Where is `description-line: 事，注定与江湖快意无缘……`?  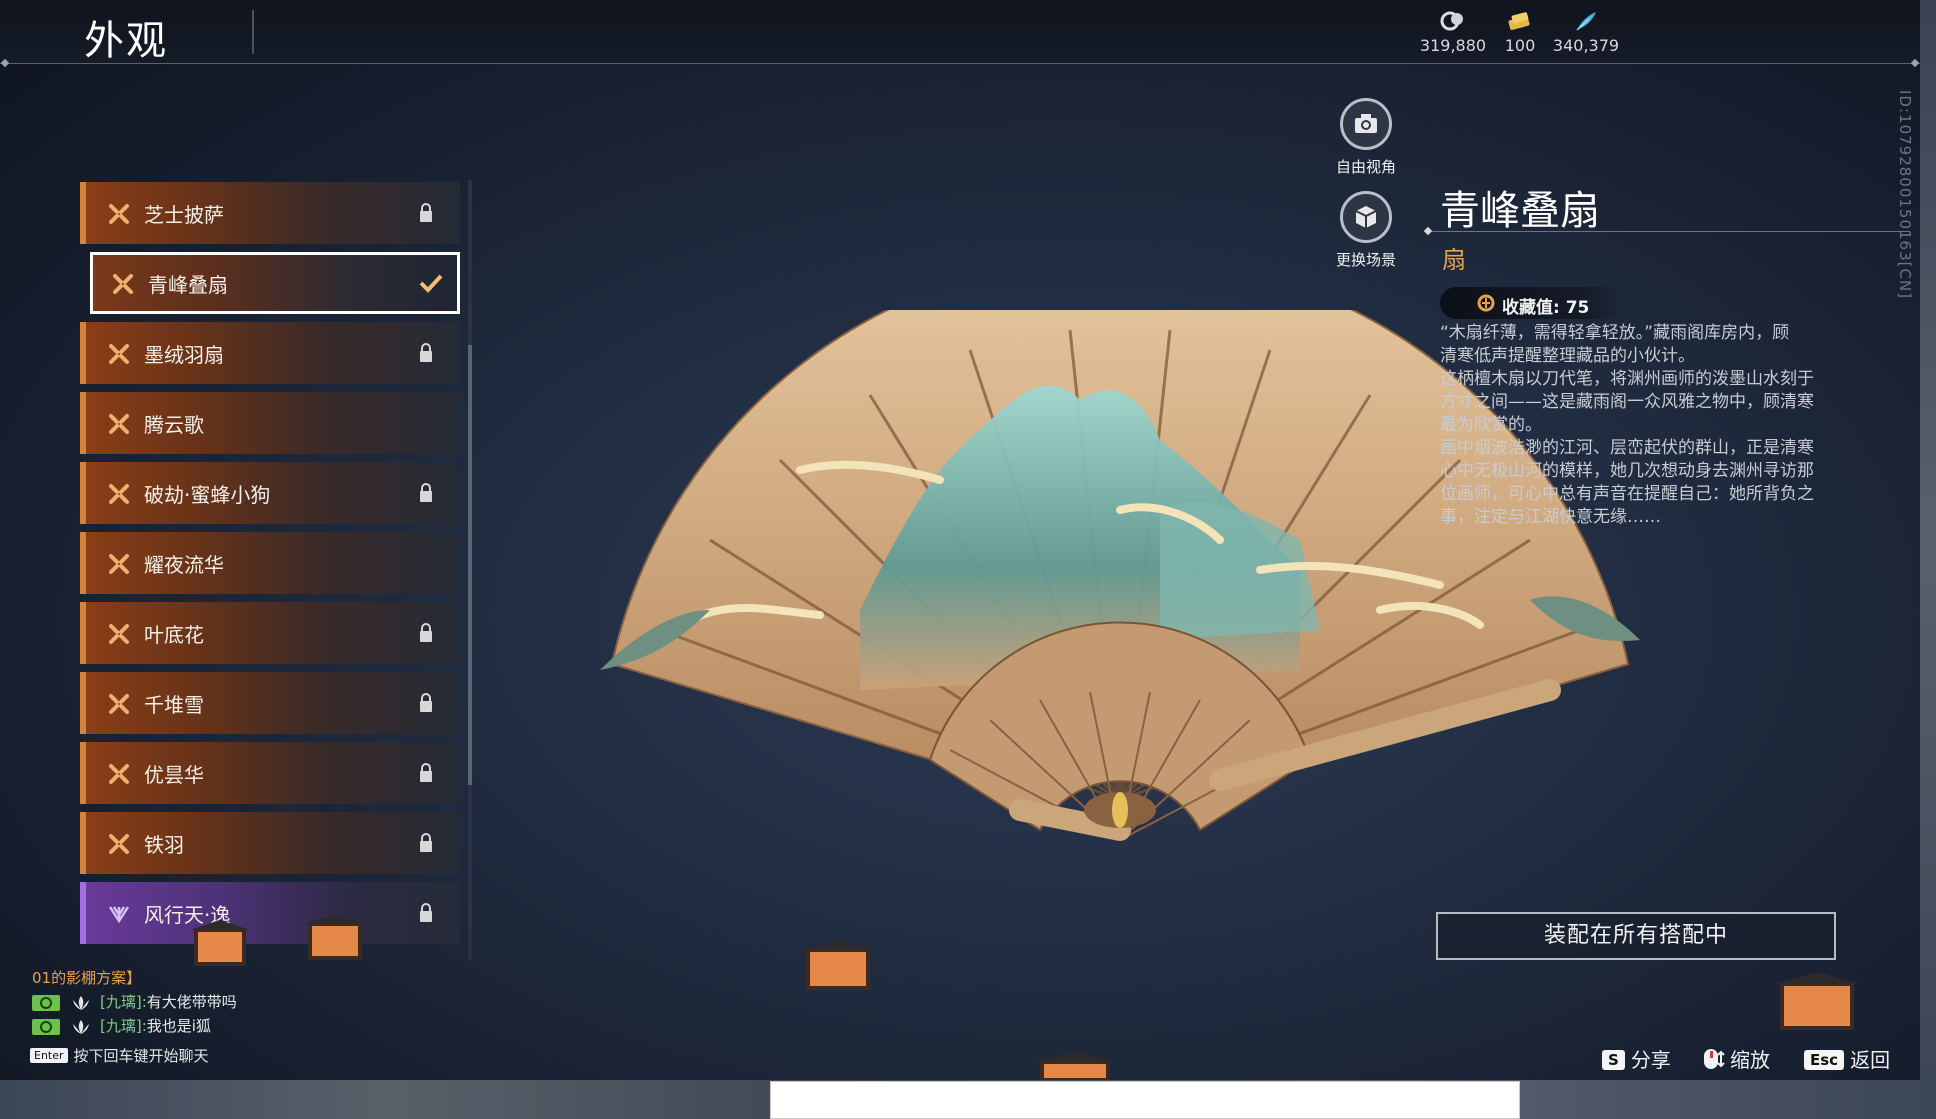 description-line: 事，注定与江湖快意无缘…… is located at coordinates (1550, 517).